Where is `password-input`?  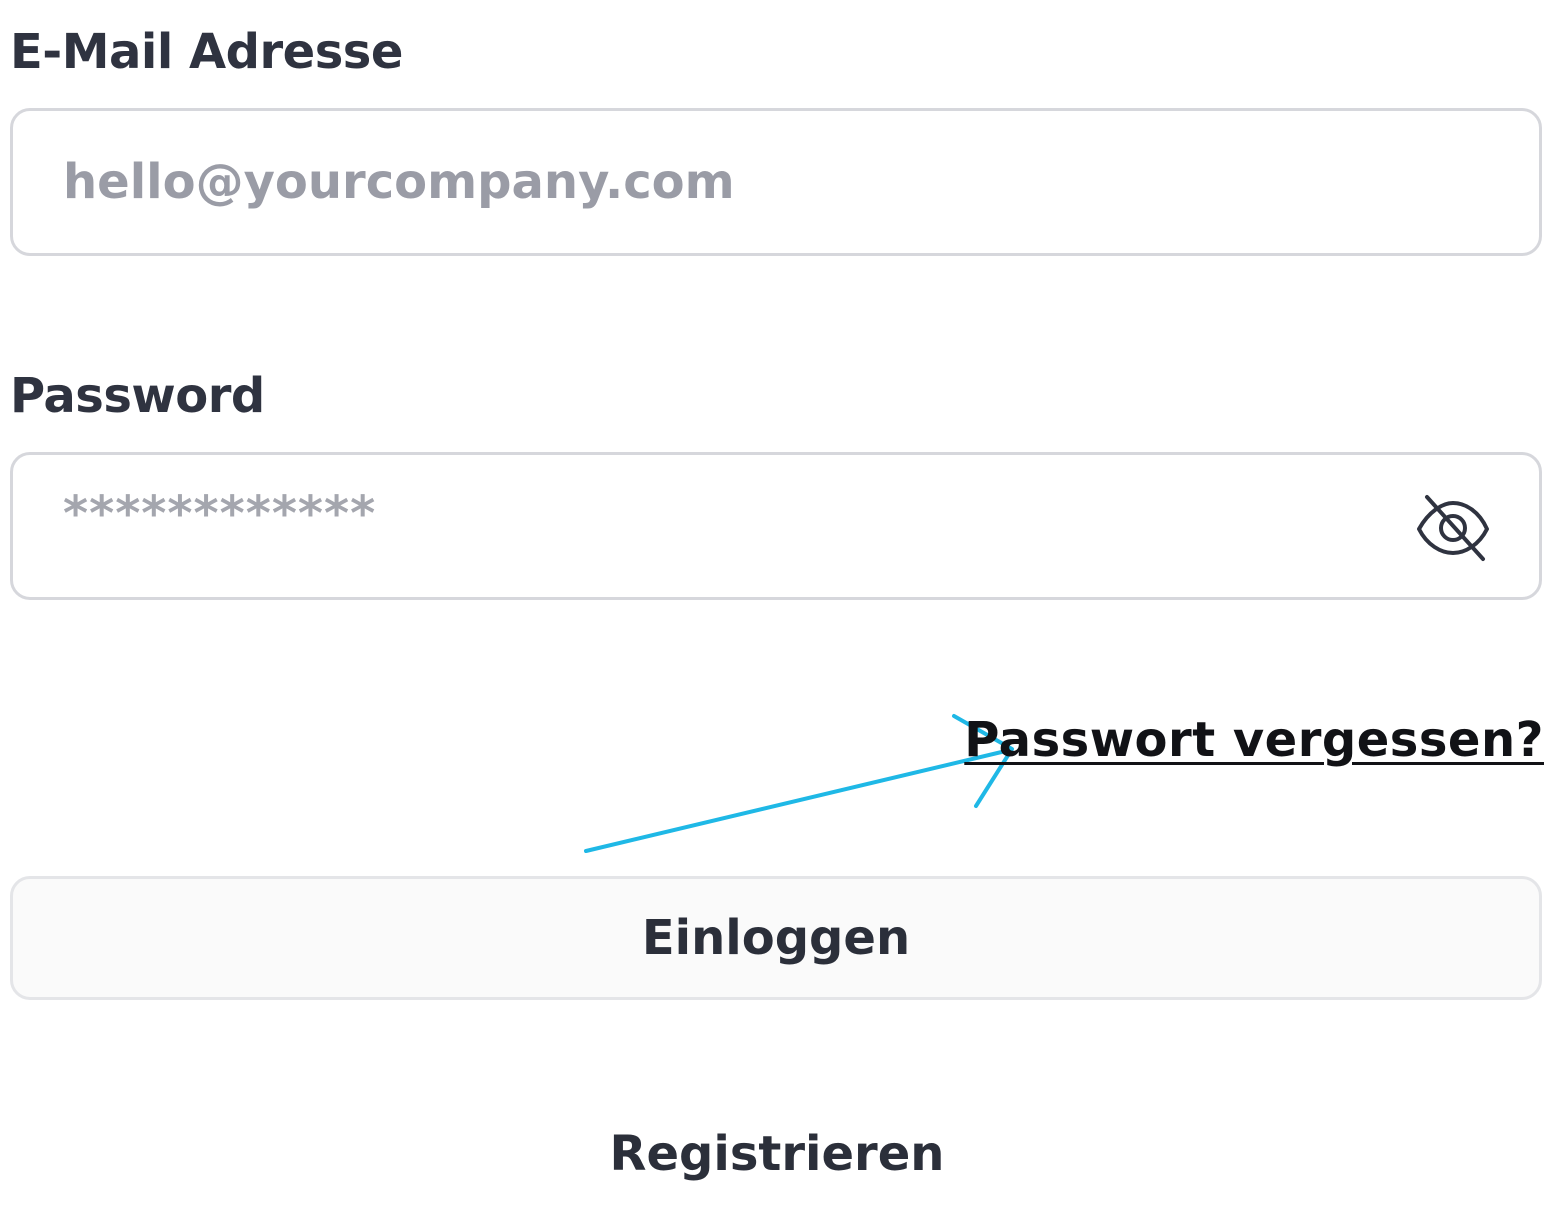 password-input is located at coordinates (733, 514).